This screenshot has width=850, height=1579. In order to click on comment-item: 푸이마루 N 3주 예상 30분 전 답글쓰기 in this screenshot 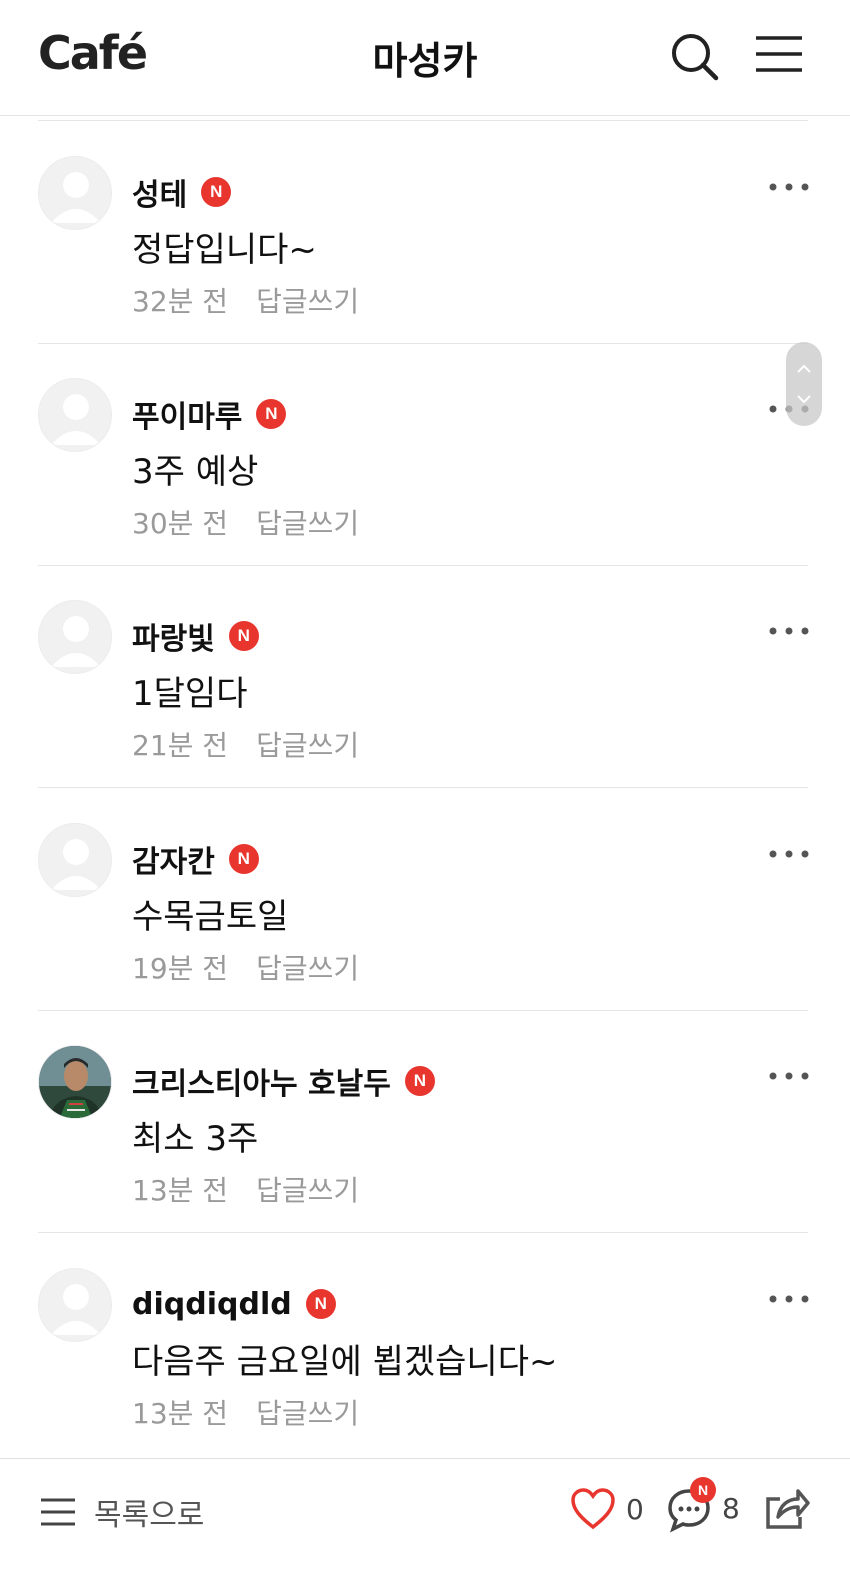, I will do `click(425, 455)`.